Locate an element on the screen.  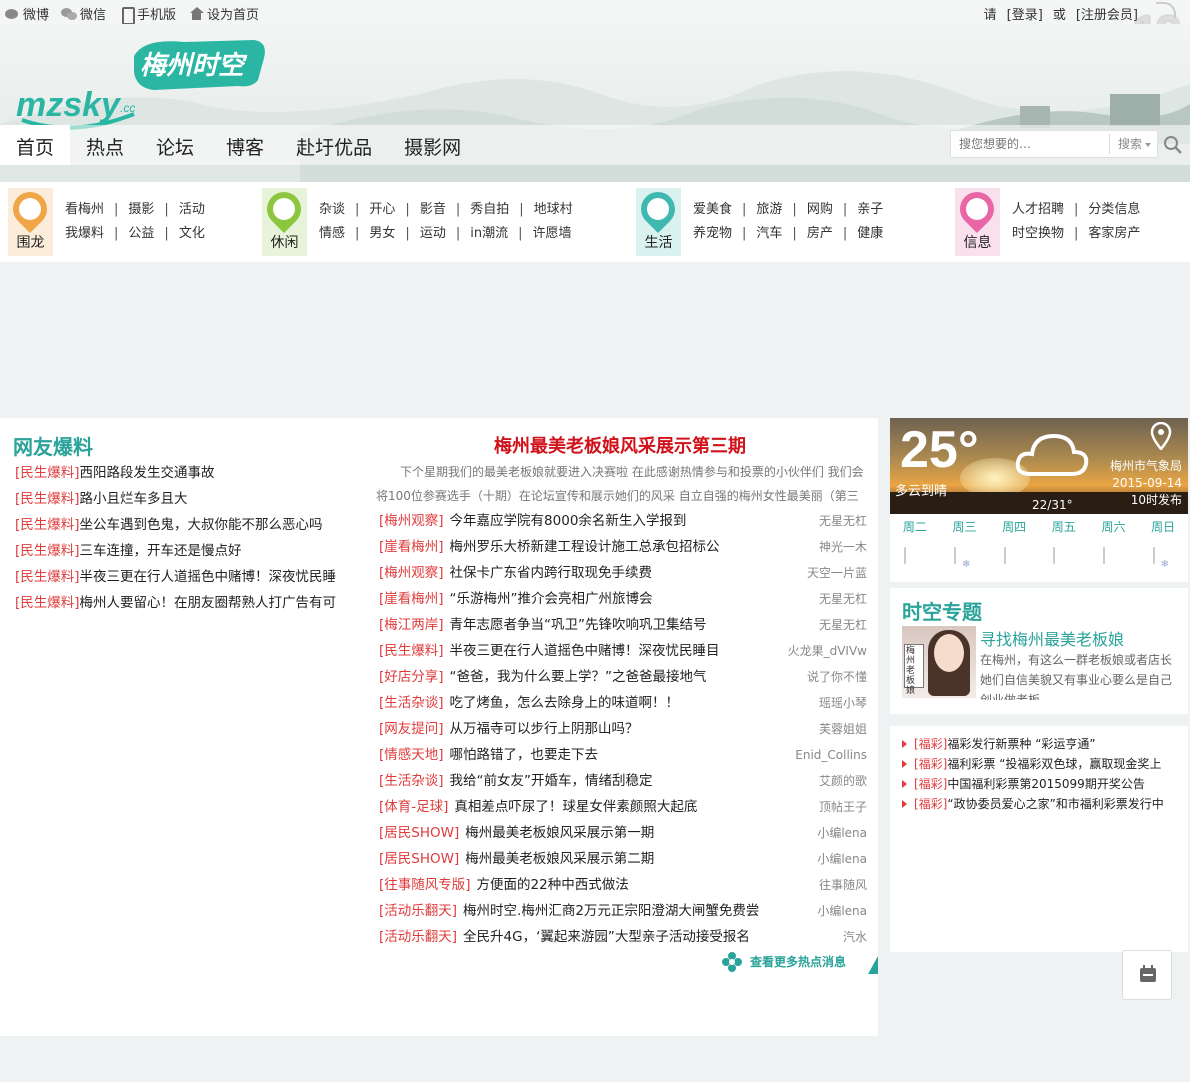
category-link: 情感 is located at coordinates (332, 236).